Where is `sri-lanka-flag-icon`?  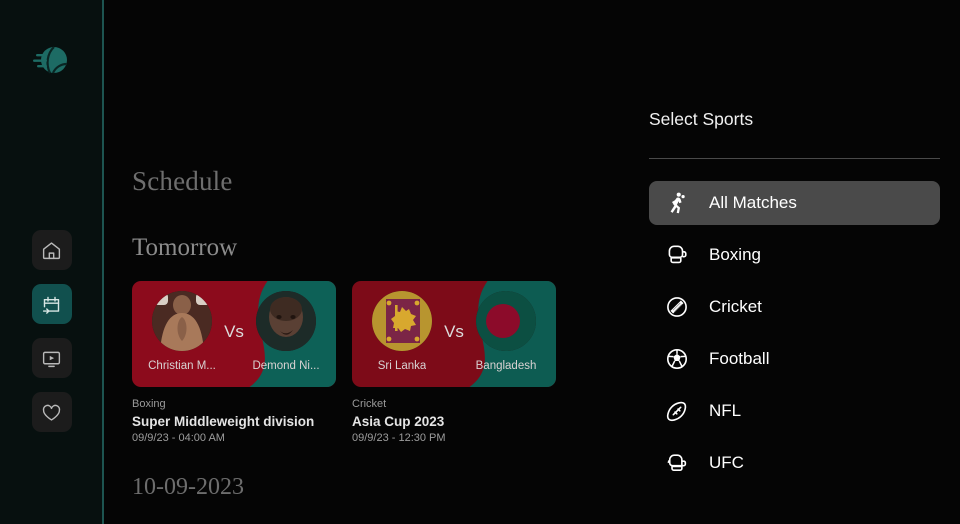 sri-lanka-flag-icon is located at coordinates (402, 321).